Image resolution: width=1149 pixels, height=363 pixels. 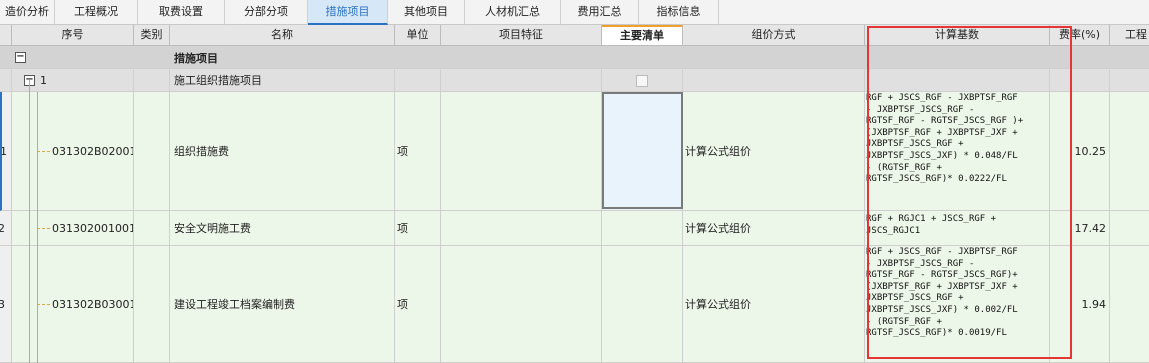 I want to click on header-name: 名称, so click(x=282, y=35).